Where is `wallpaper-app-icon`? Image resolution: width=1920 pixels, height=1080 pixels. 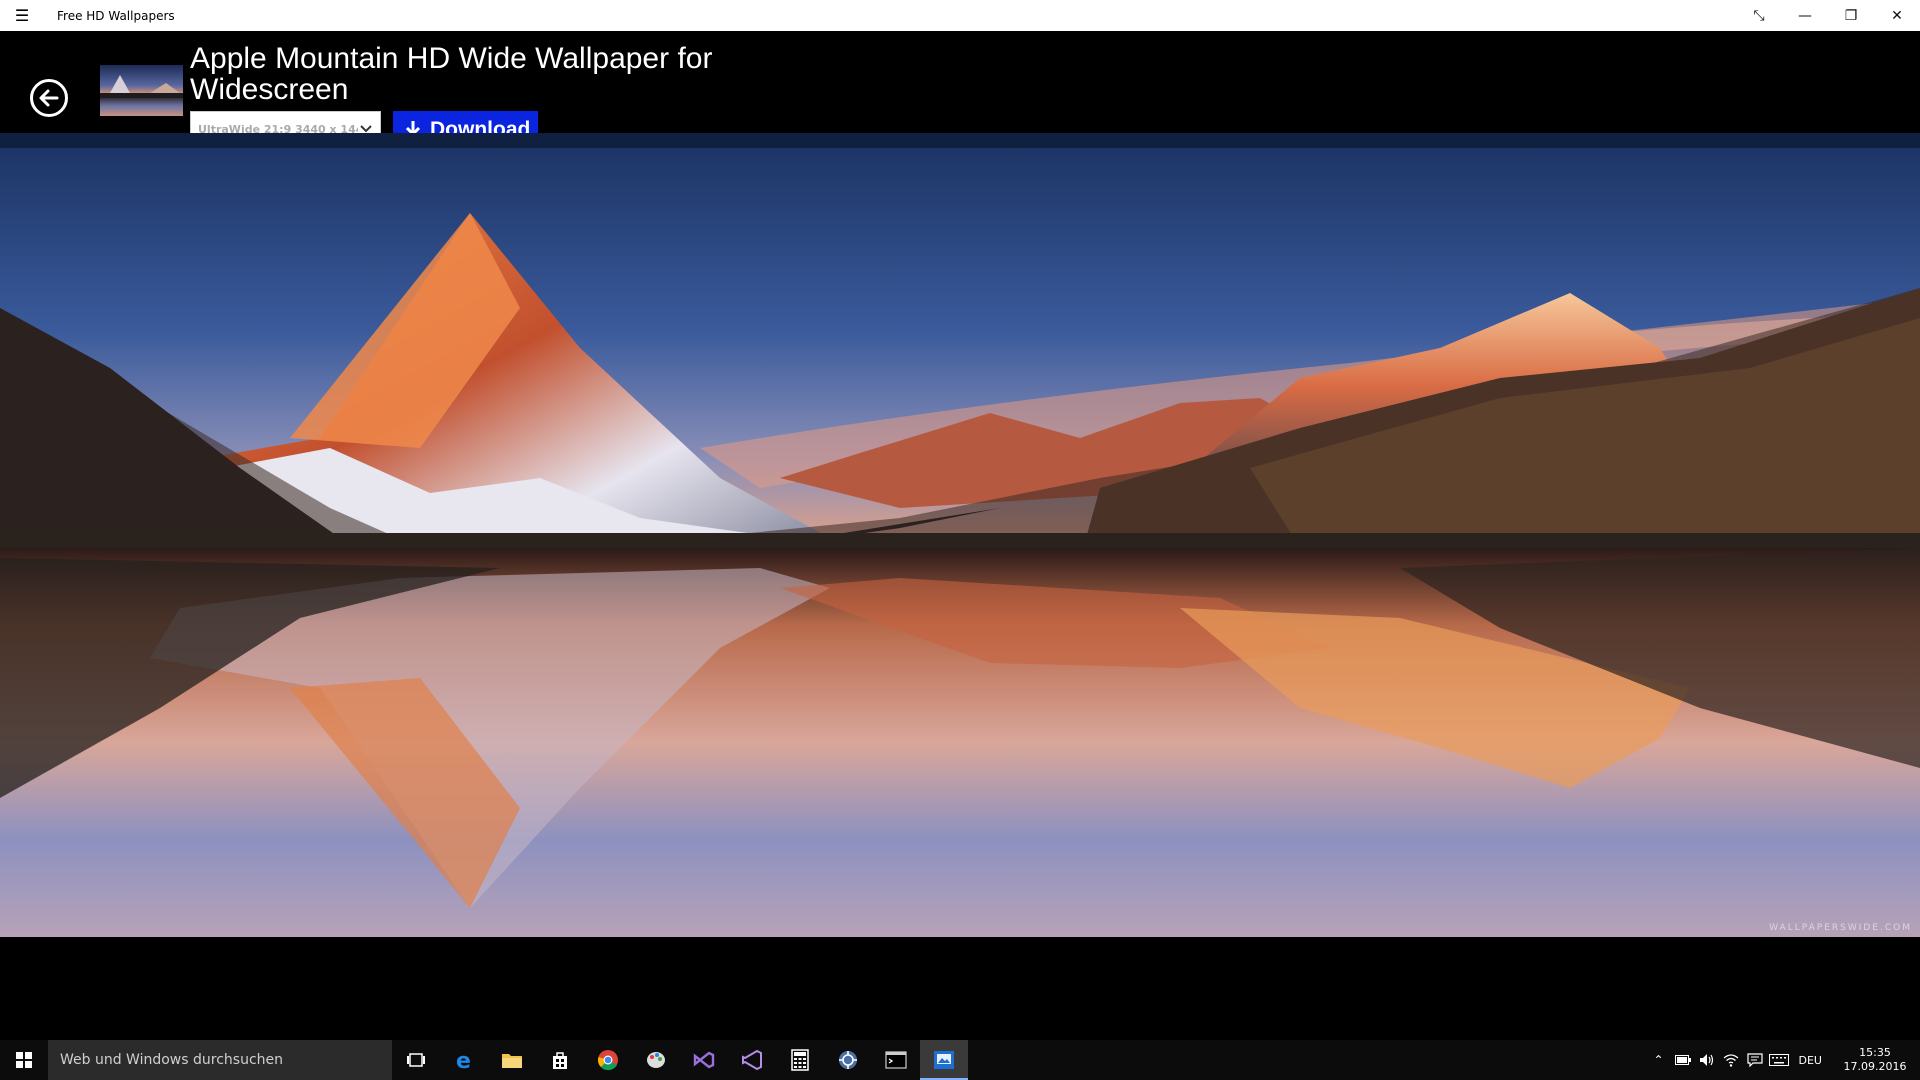
wallpaper-app-icon is located at coordinates (944, 1060).